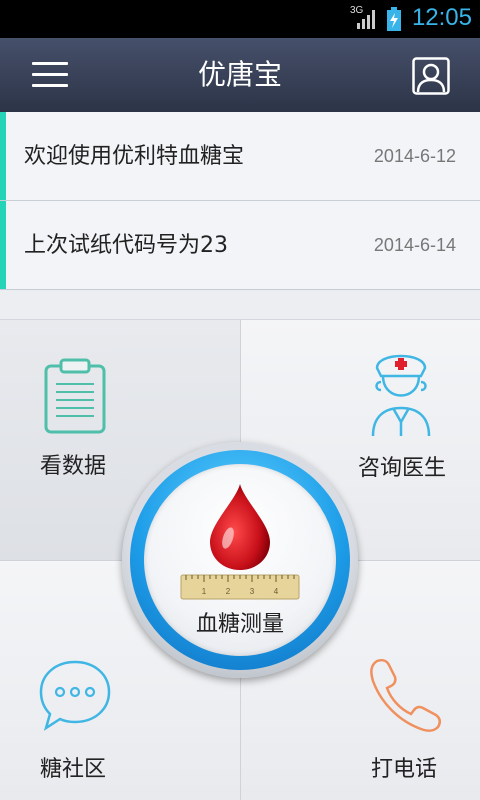  I want to click on nurse-icon, so click(401, 395).